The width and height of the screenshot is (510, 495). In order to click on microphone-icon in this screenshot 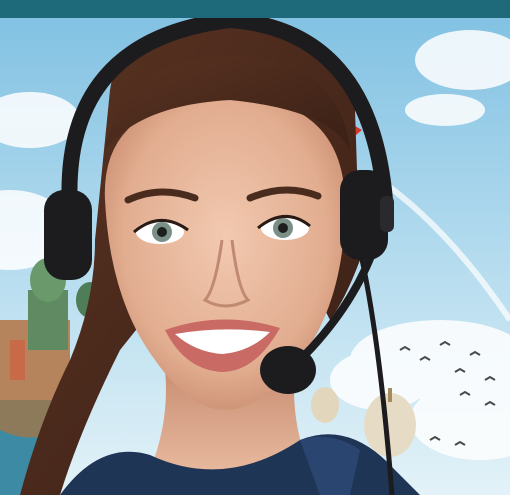, I will do `click(288, 370)`.